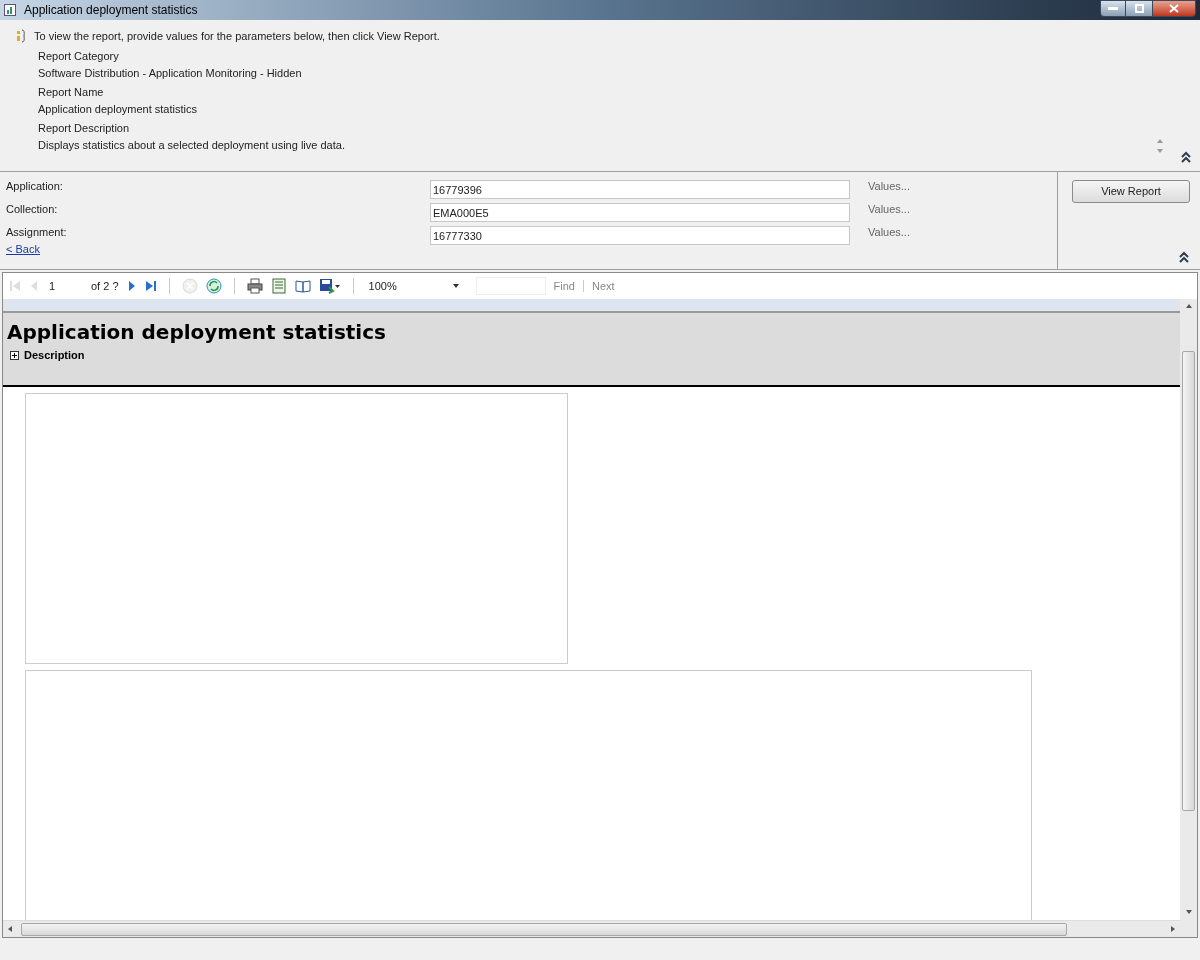 This screenshot has height=960, width=1200. What do you see at coordinates (603, 286) in the screenshot?
I see `next-link: Next` at bounding box center [603, 286].